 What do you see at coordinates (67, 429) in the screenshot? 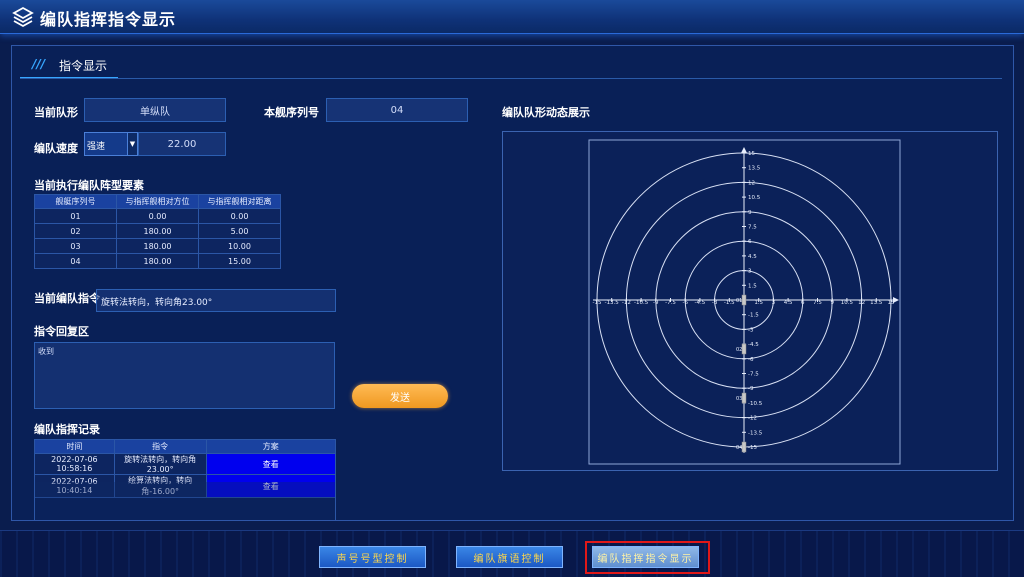
I see `record-label: 编队指挥记录` at bounding box center [67, 429].